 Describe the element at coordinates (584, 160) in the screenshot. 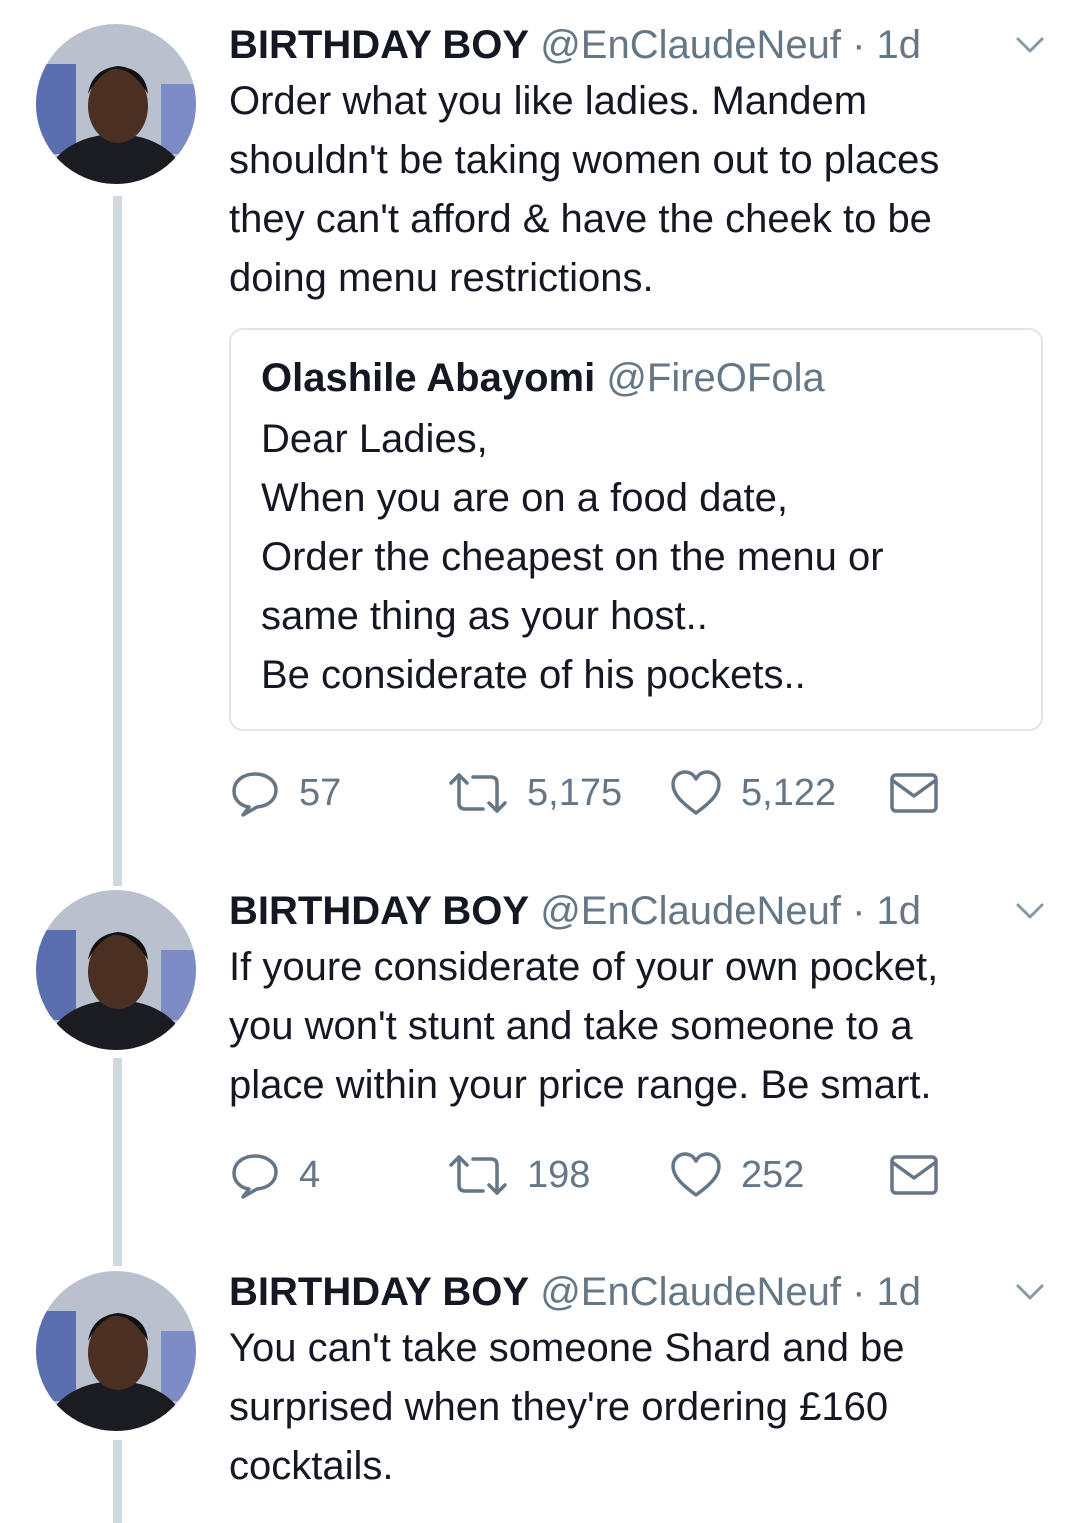

I see `tweet-text-line: shouldn't be taking women out to places` at that location.